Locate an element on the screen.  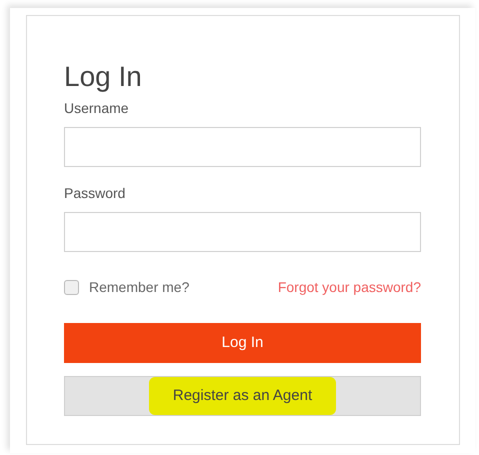
remember-label: Remember me? is located at coordinates (139, 287).